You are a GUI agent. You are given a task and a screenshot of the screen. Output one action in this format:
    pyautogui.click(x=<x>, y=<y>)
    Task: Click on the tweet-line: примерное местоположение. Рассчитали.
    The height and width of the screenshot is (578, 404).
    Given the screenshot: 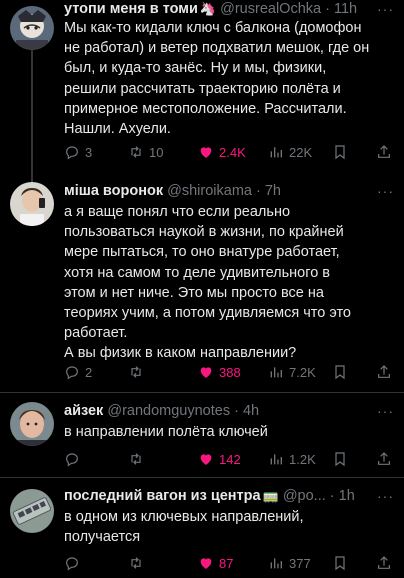 What is the action you would take?
    pyautogui.click(x=205, y=108)
    